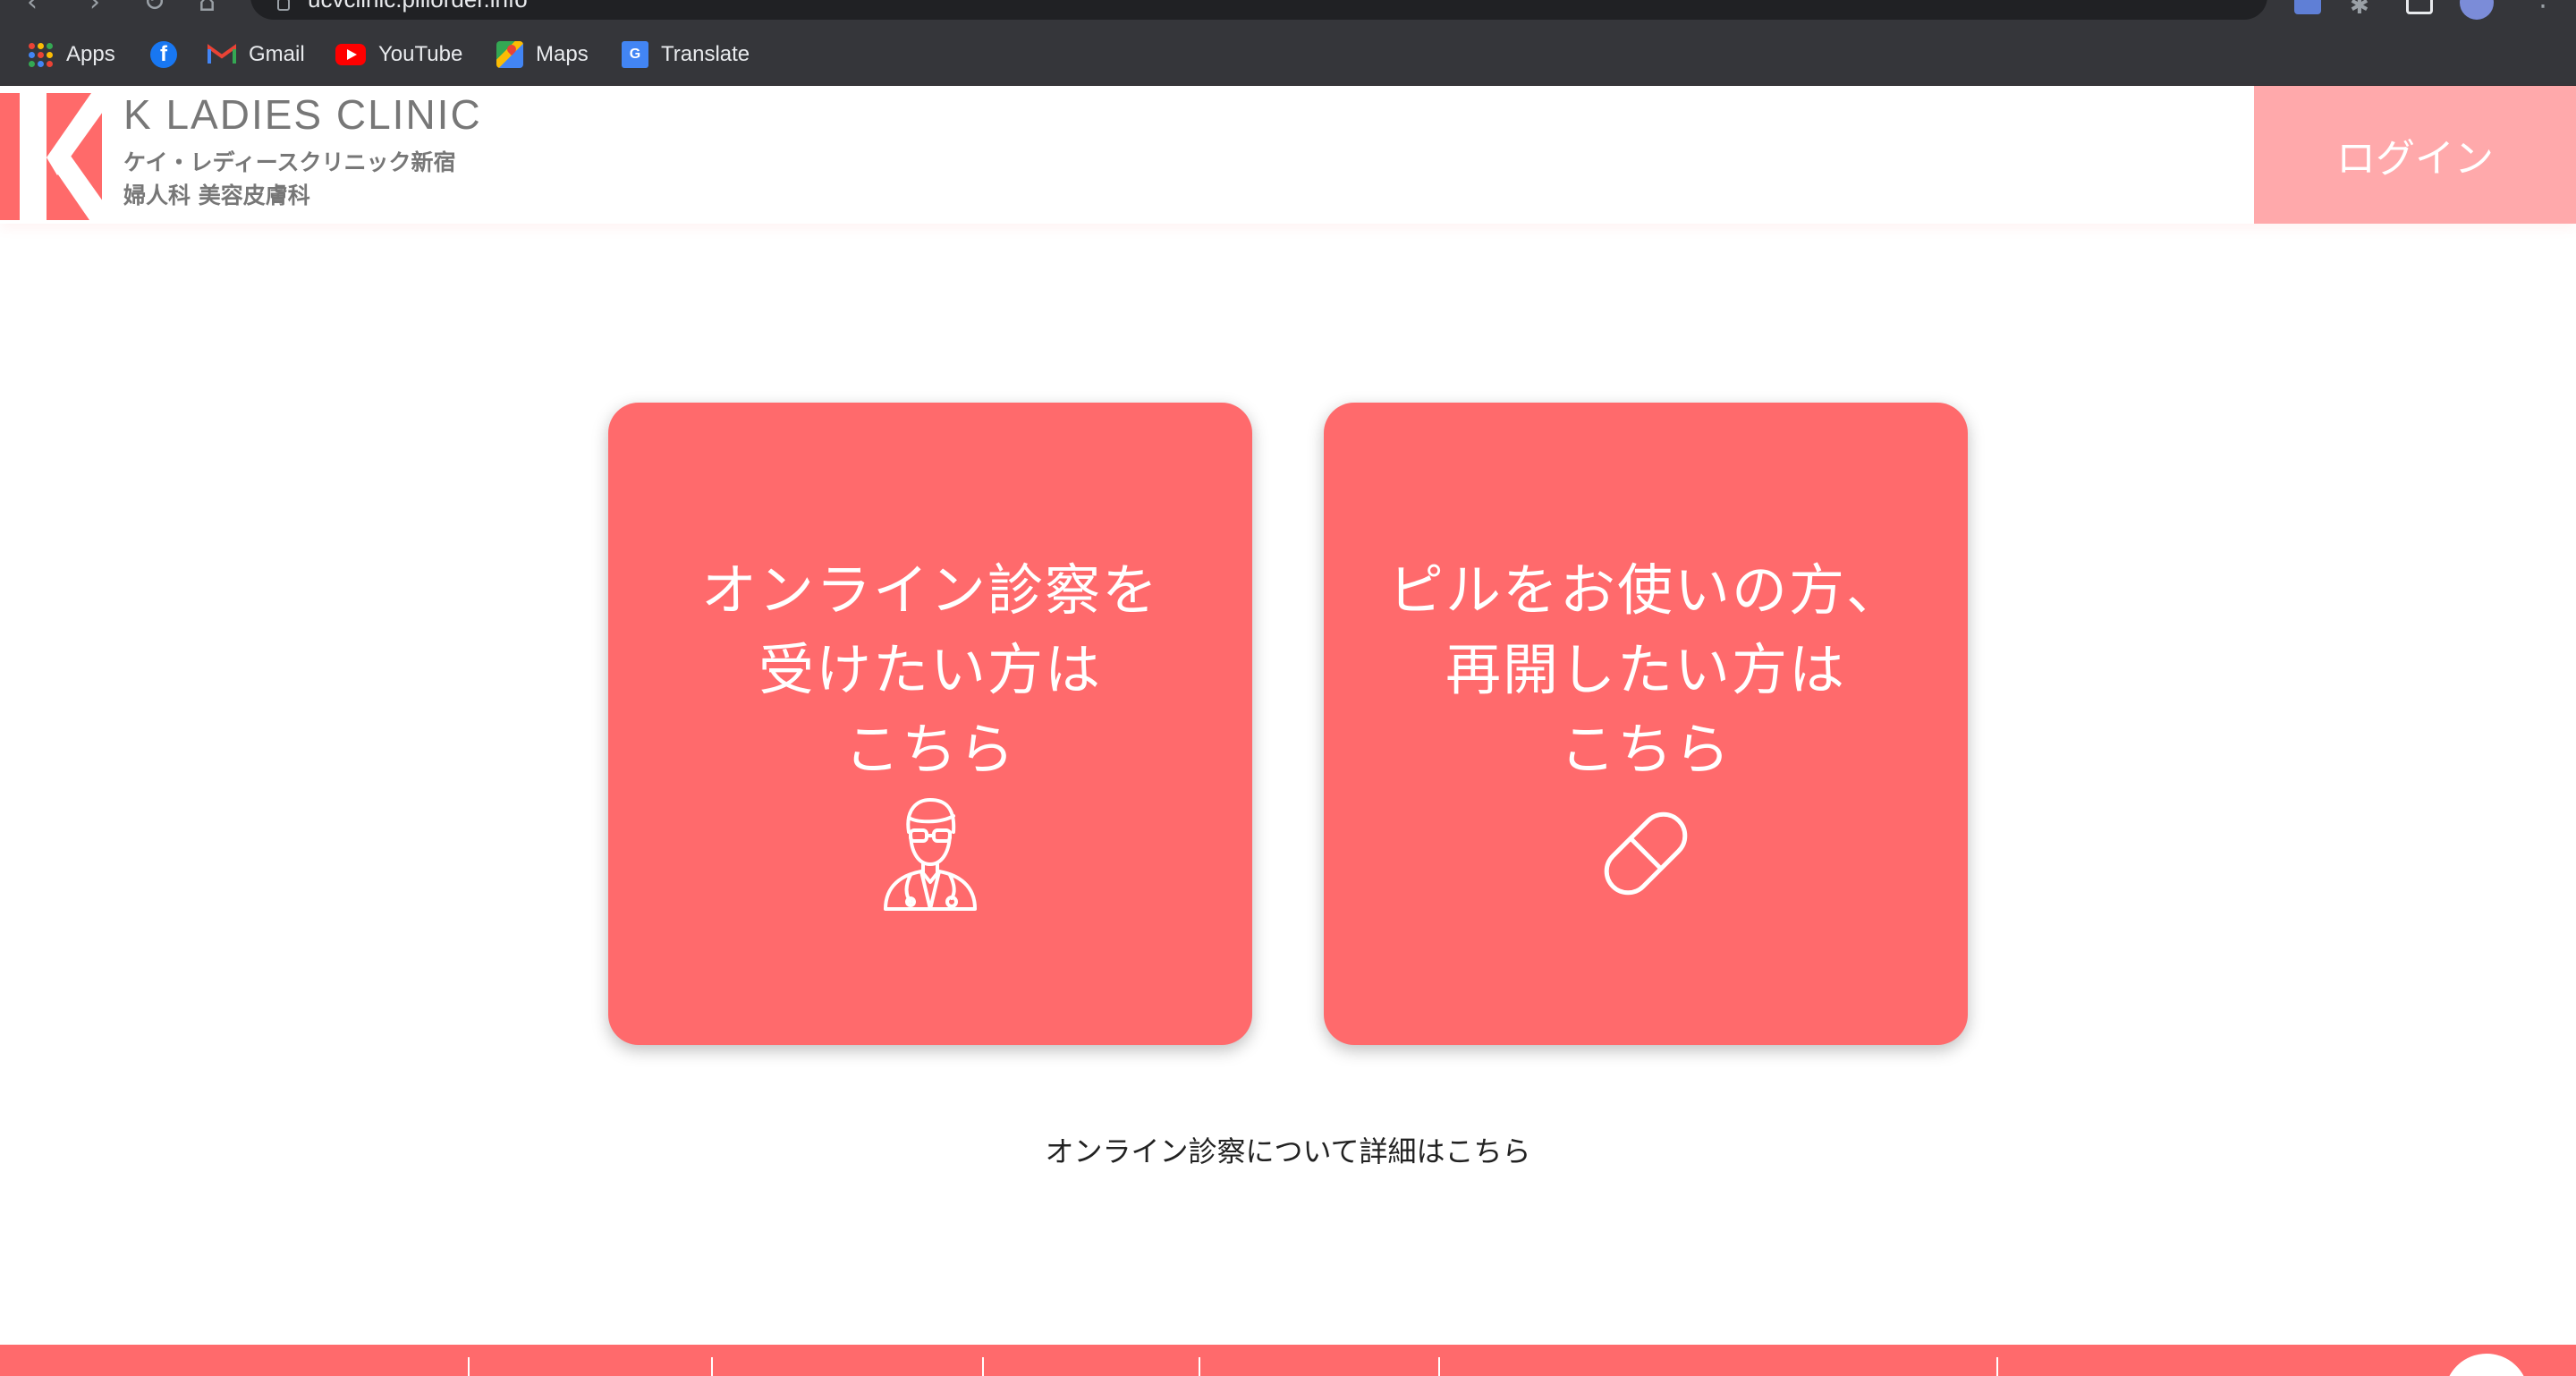 The width and height of the screenshot is (2576, 1376). I want to click on bookmark-label: YouTube, so click(420, 54).